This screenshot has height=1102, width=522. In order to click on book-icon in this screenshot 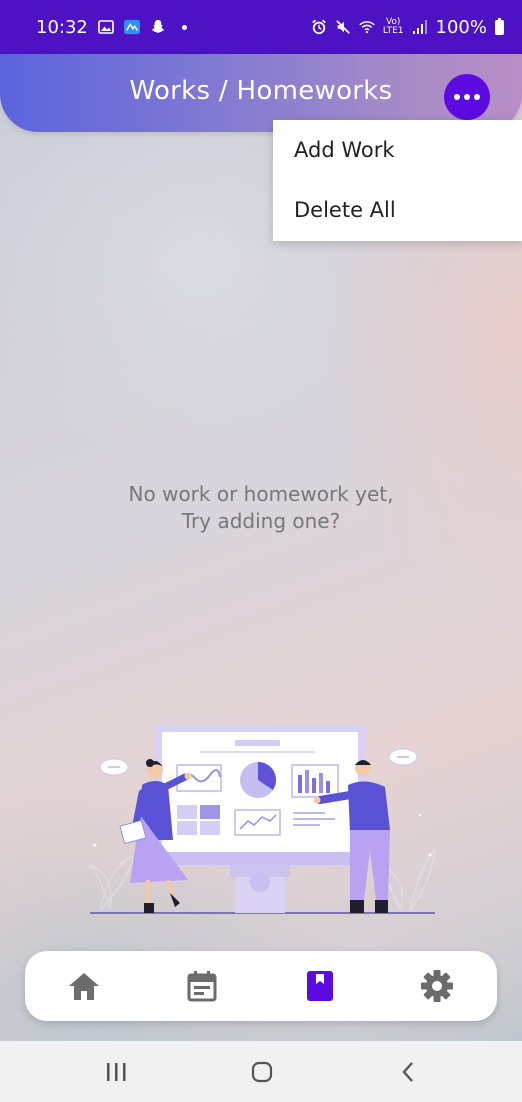, I will do `click(320, 986)`.